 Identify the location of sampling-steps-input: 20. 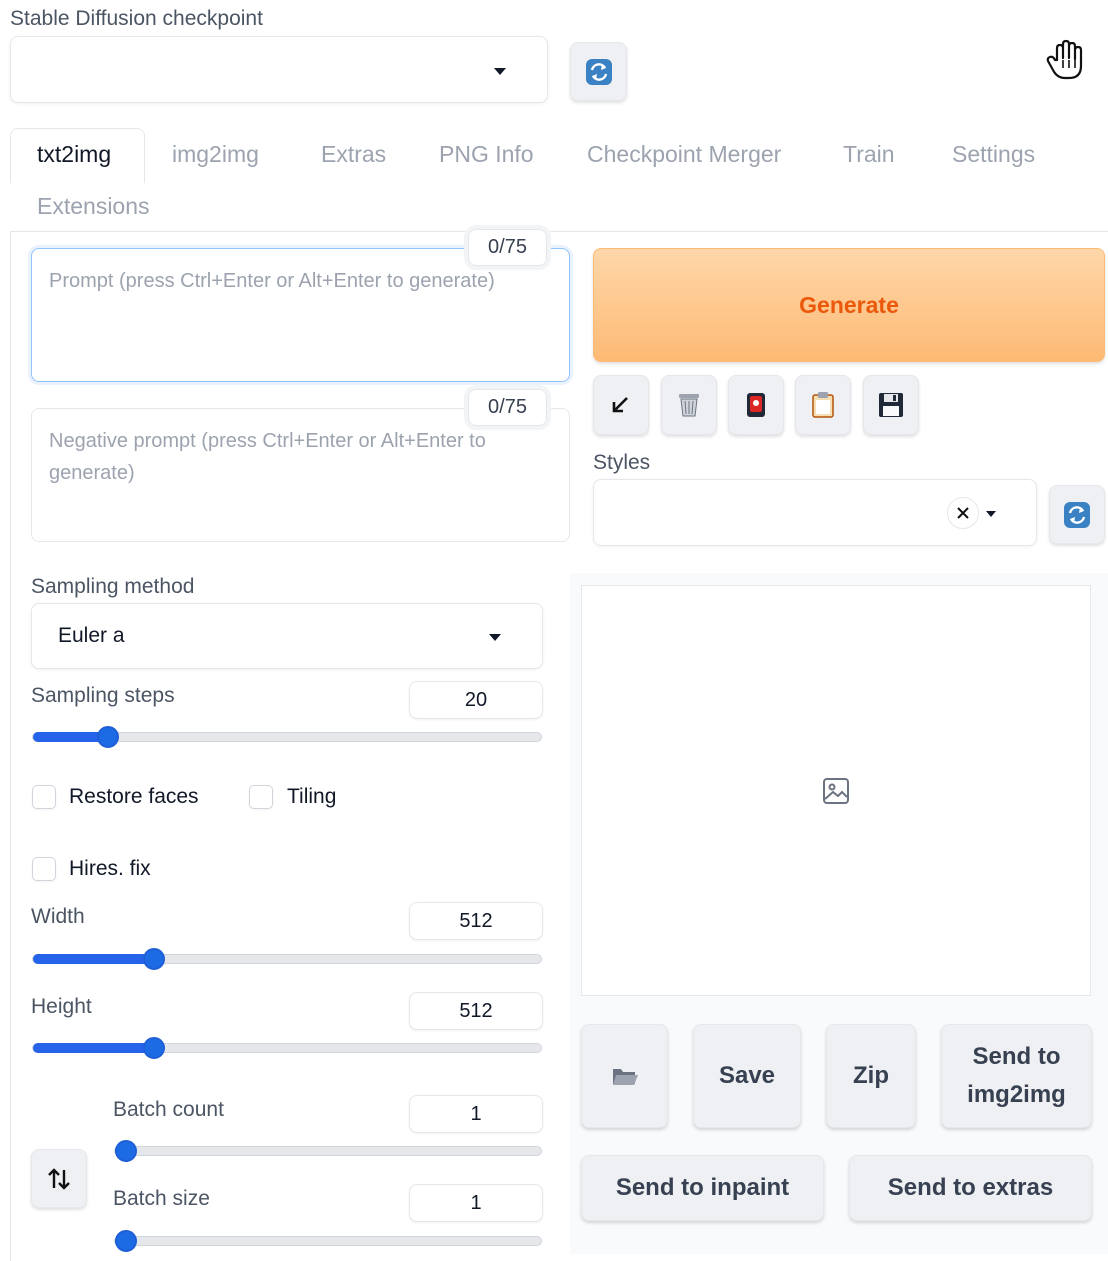
(476, 700).